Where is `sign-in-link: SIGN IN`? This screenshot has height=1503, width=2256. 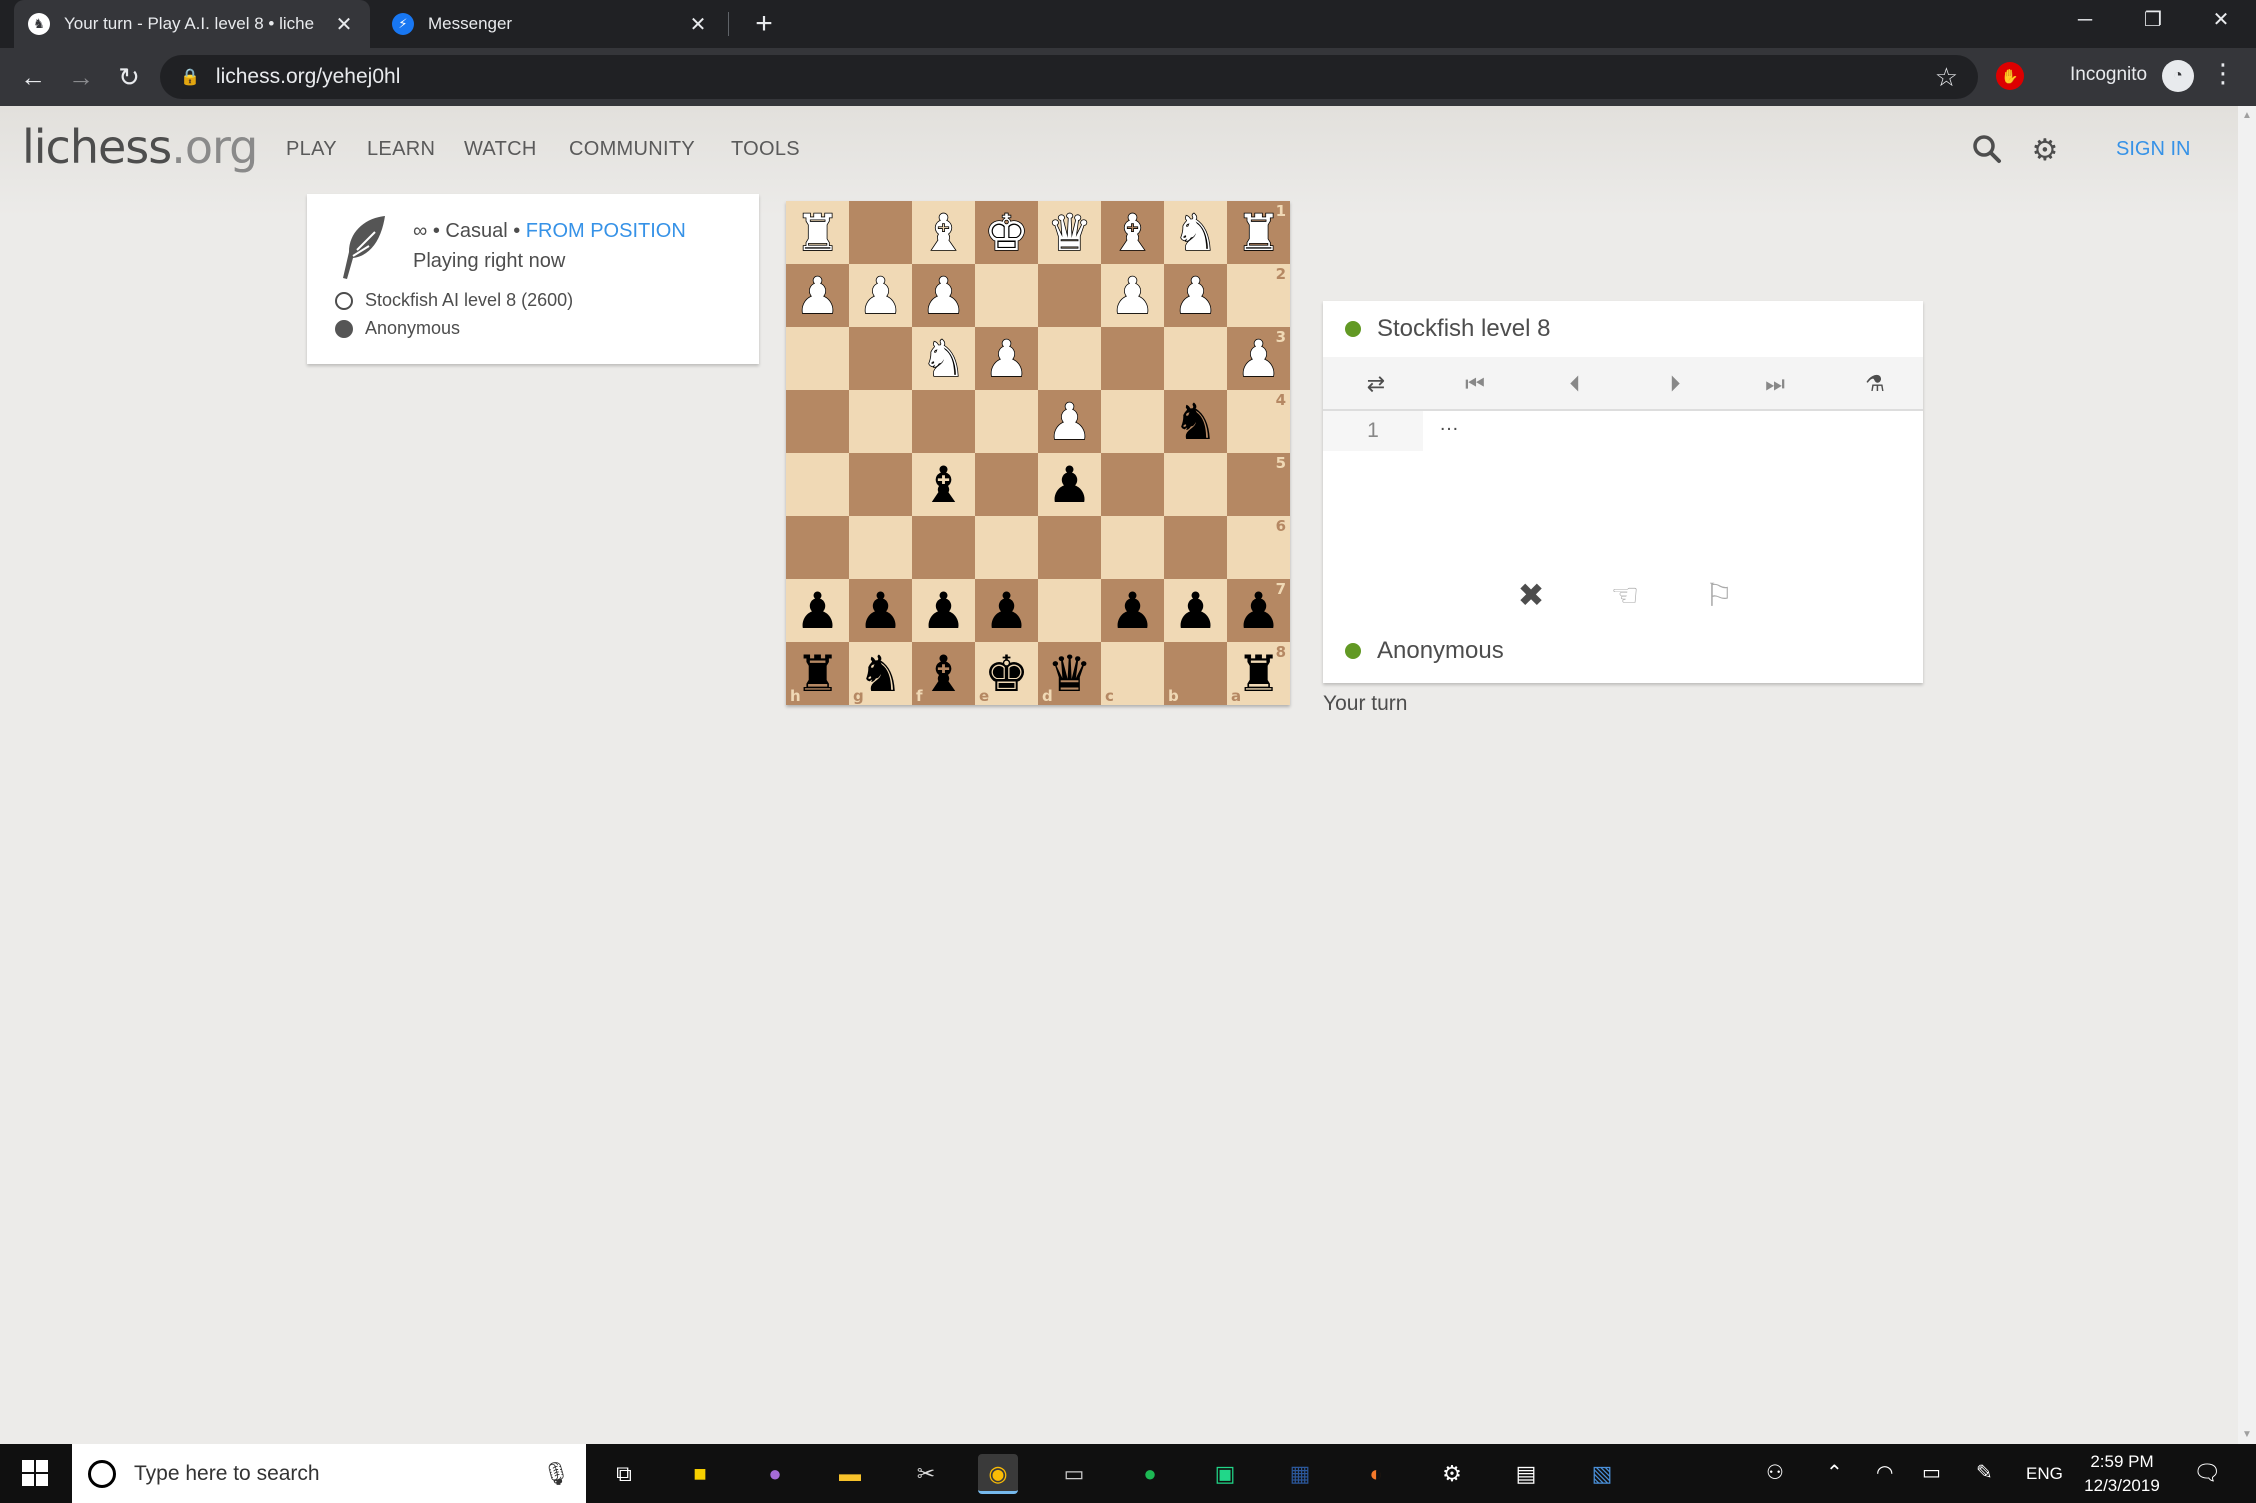 sign-in-link: SIGN IN is located at coordinates (2153, 149).